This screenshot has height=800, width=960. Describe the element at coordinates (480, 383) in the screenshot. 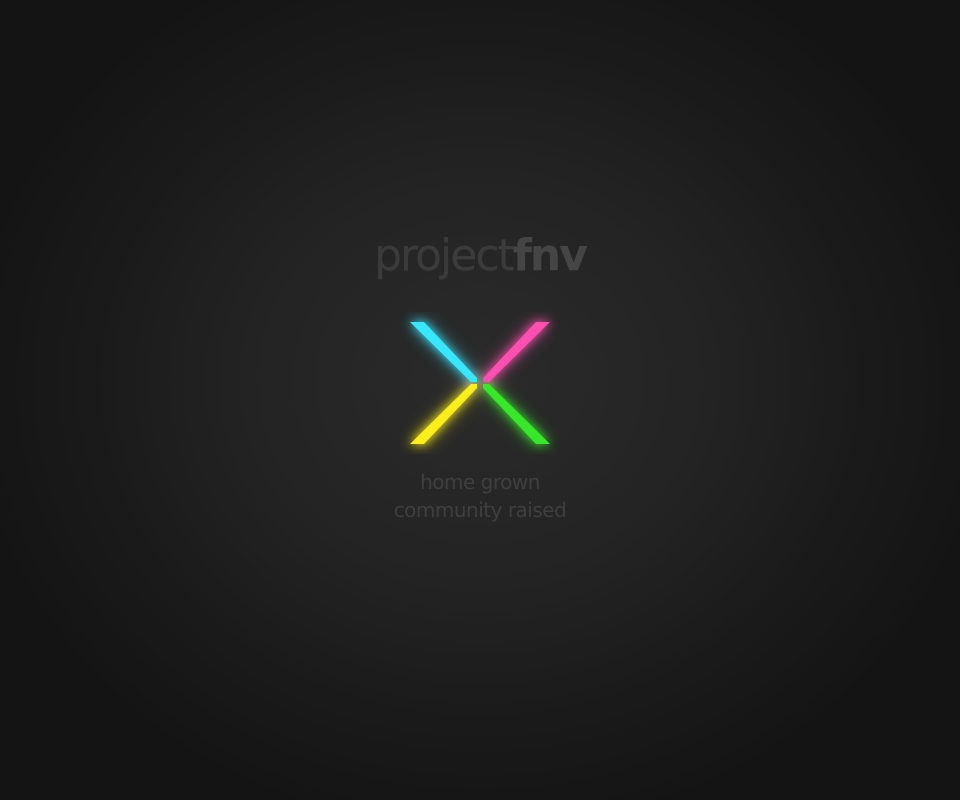

I see `nexus-x-icon` at that location.